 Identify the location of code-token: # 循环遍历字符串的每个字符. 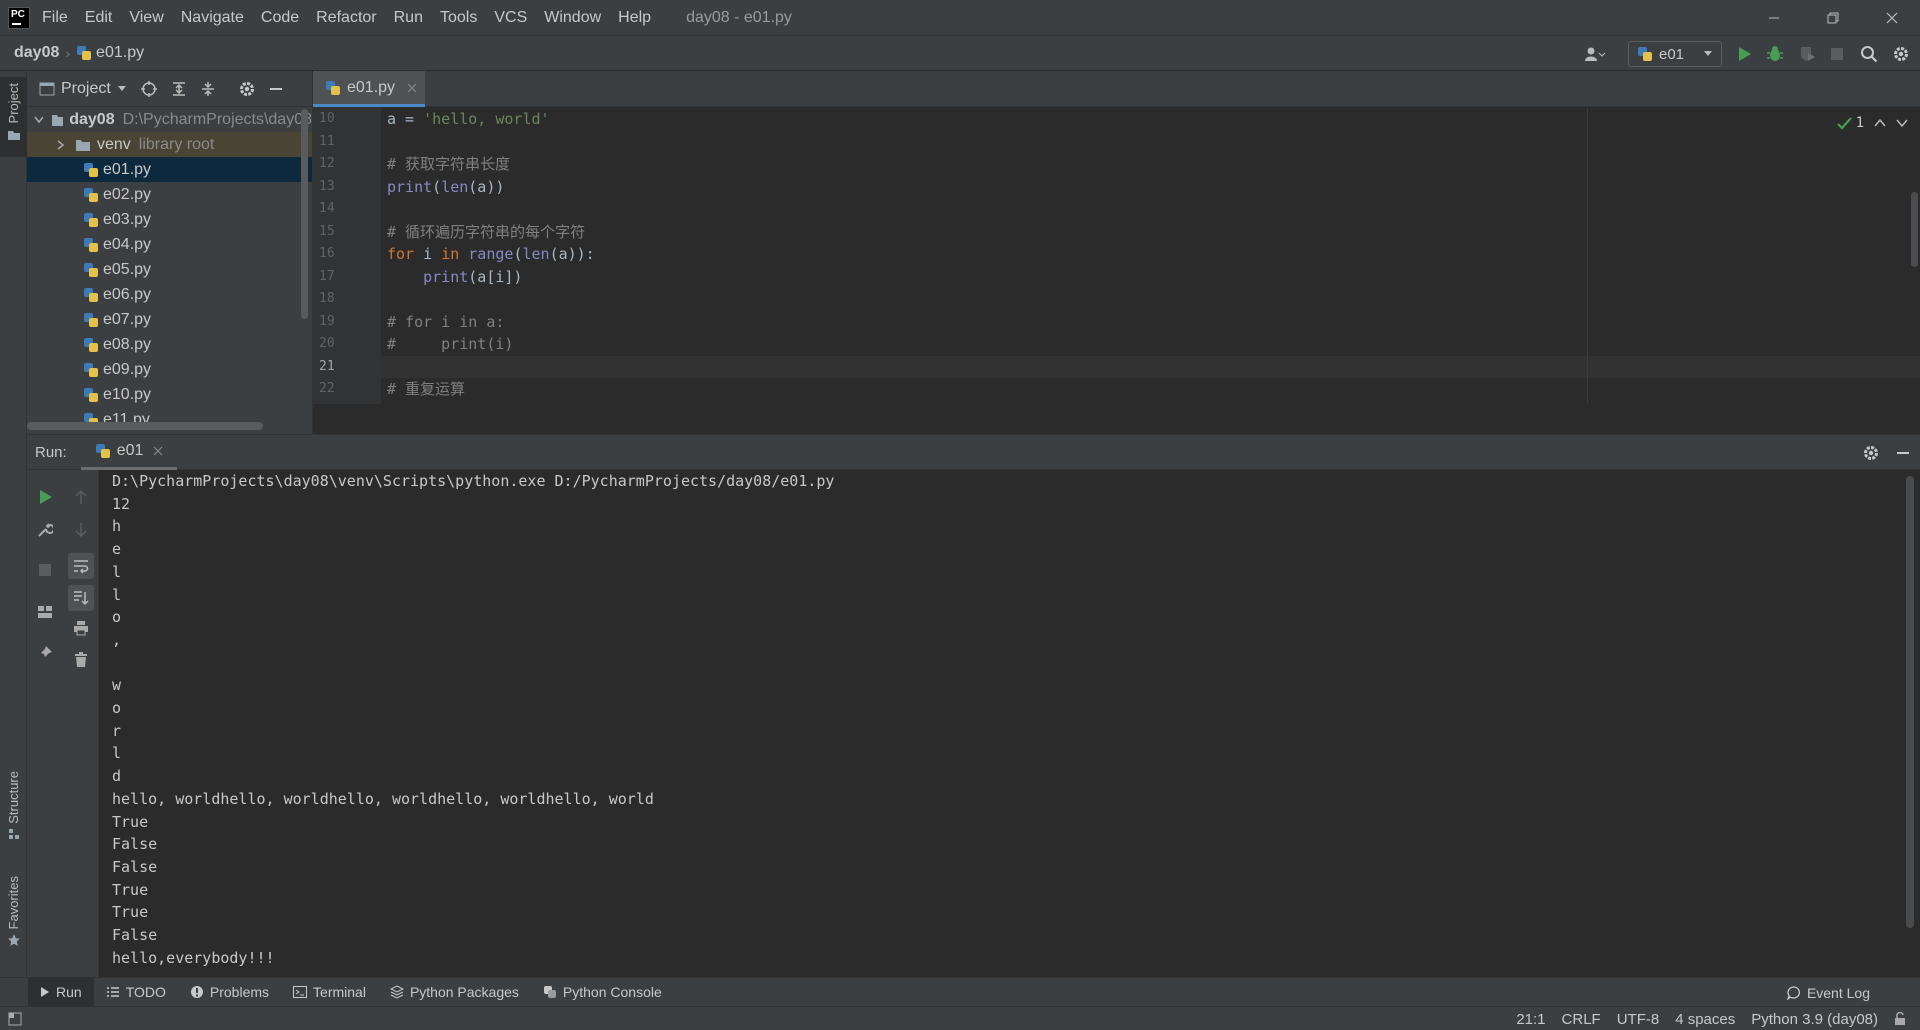
(486, 231).